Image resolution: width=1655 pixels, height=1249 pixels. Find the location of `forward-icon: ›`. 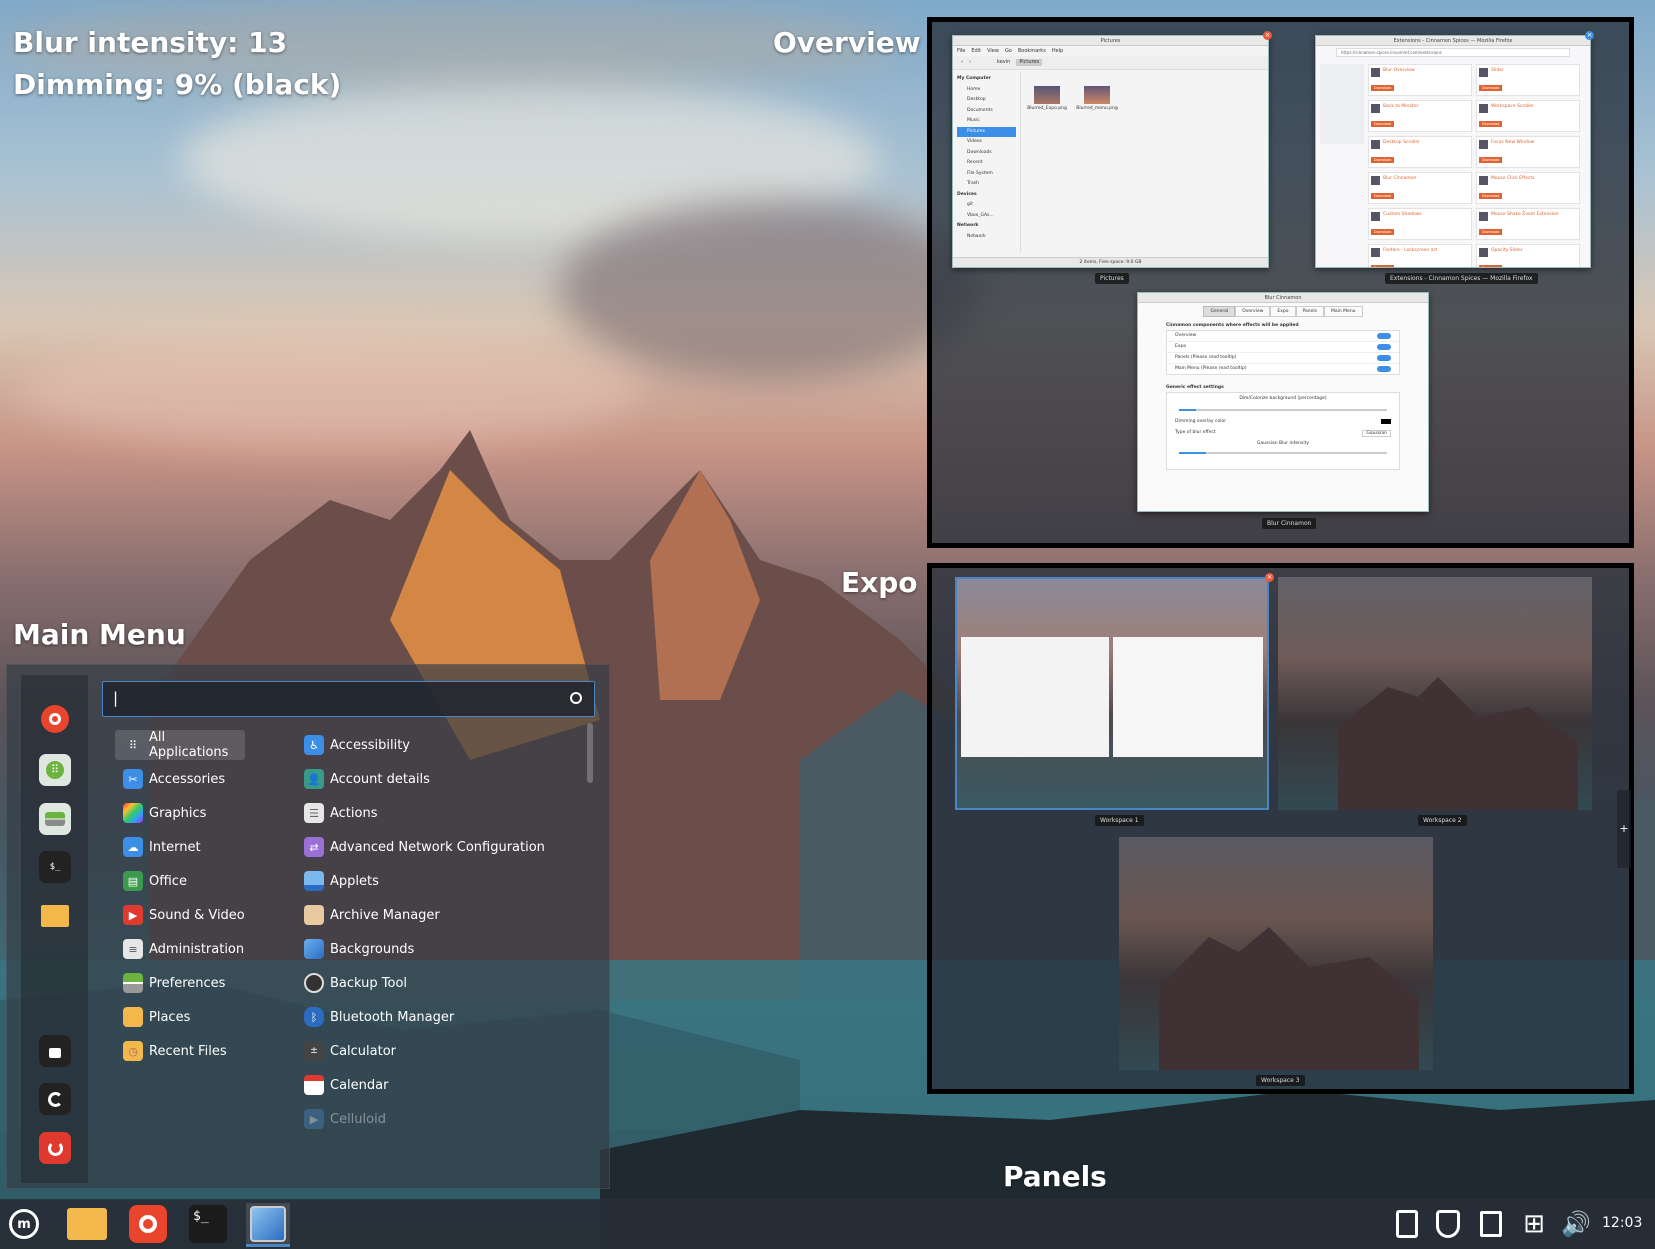

forward-icon: › is located at coordinates (970, 62).